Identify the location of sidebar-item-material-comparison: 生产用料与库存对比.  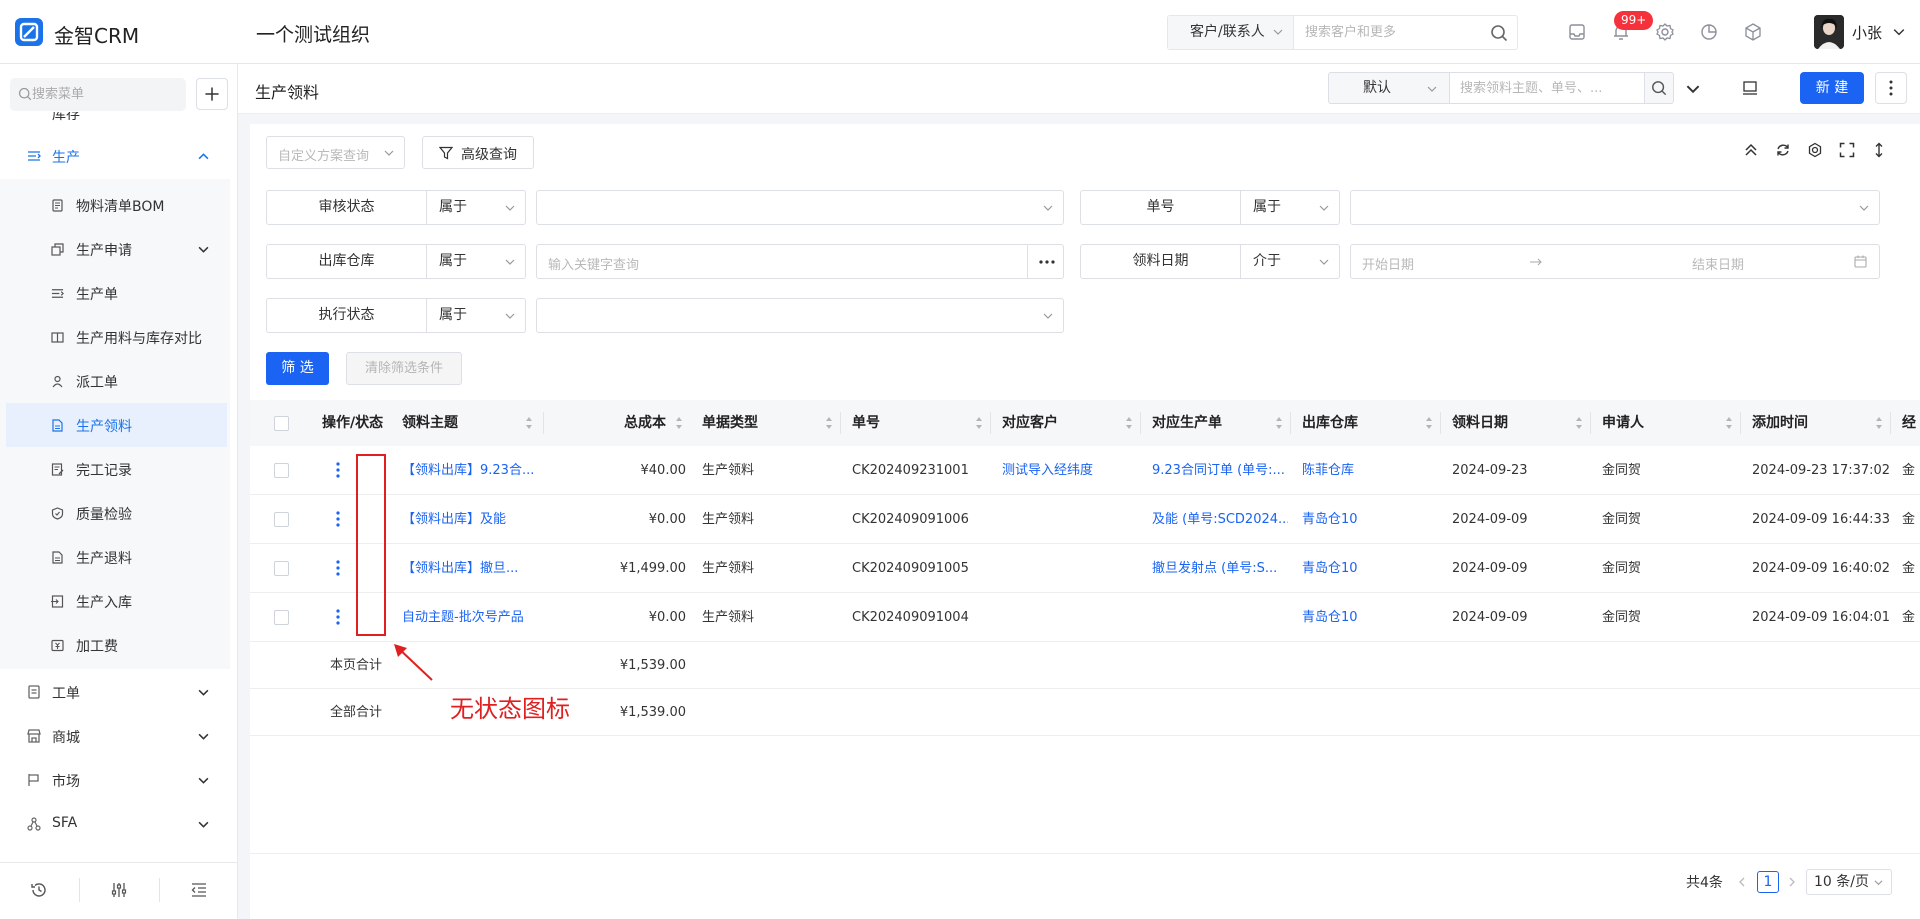
(115, 337).